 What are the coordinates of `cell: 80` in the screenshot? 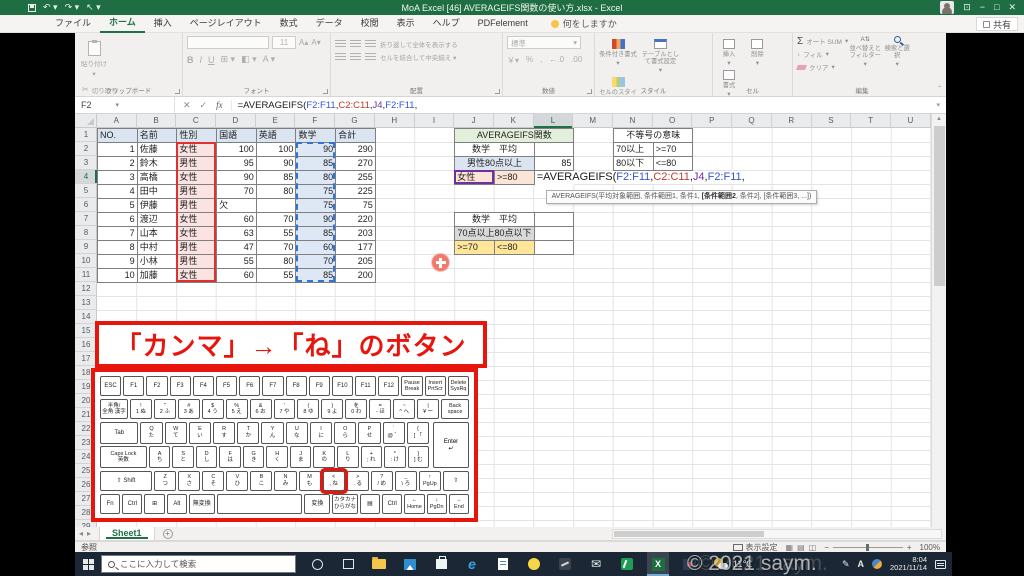 It's located at (276, 262).